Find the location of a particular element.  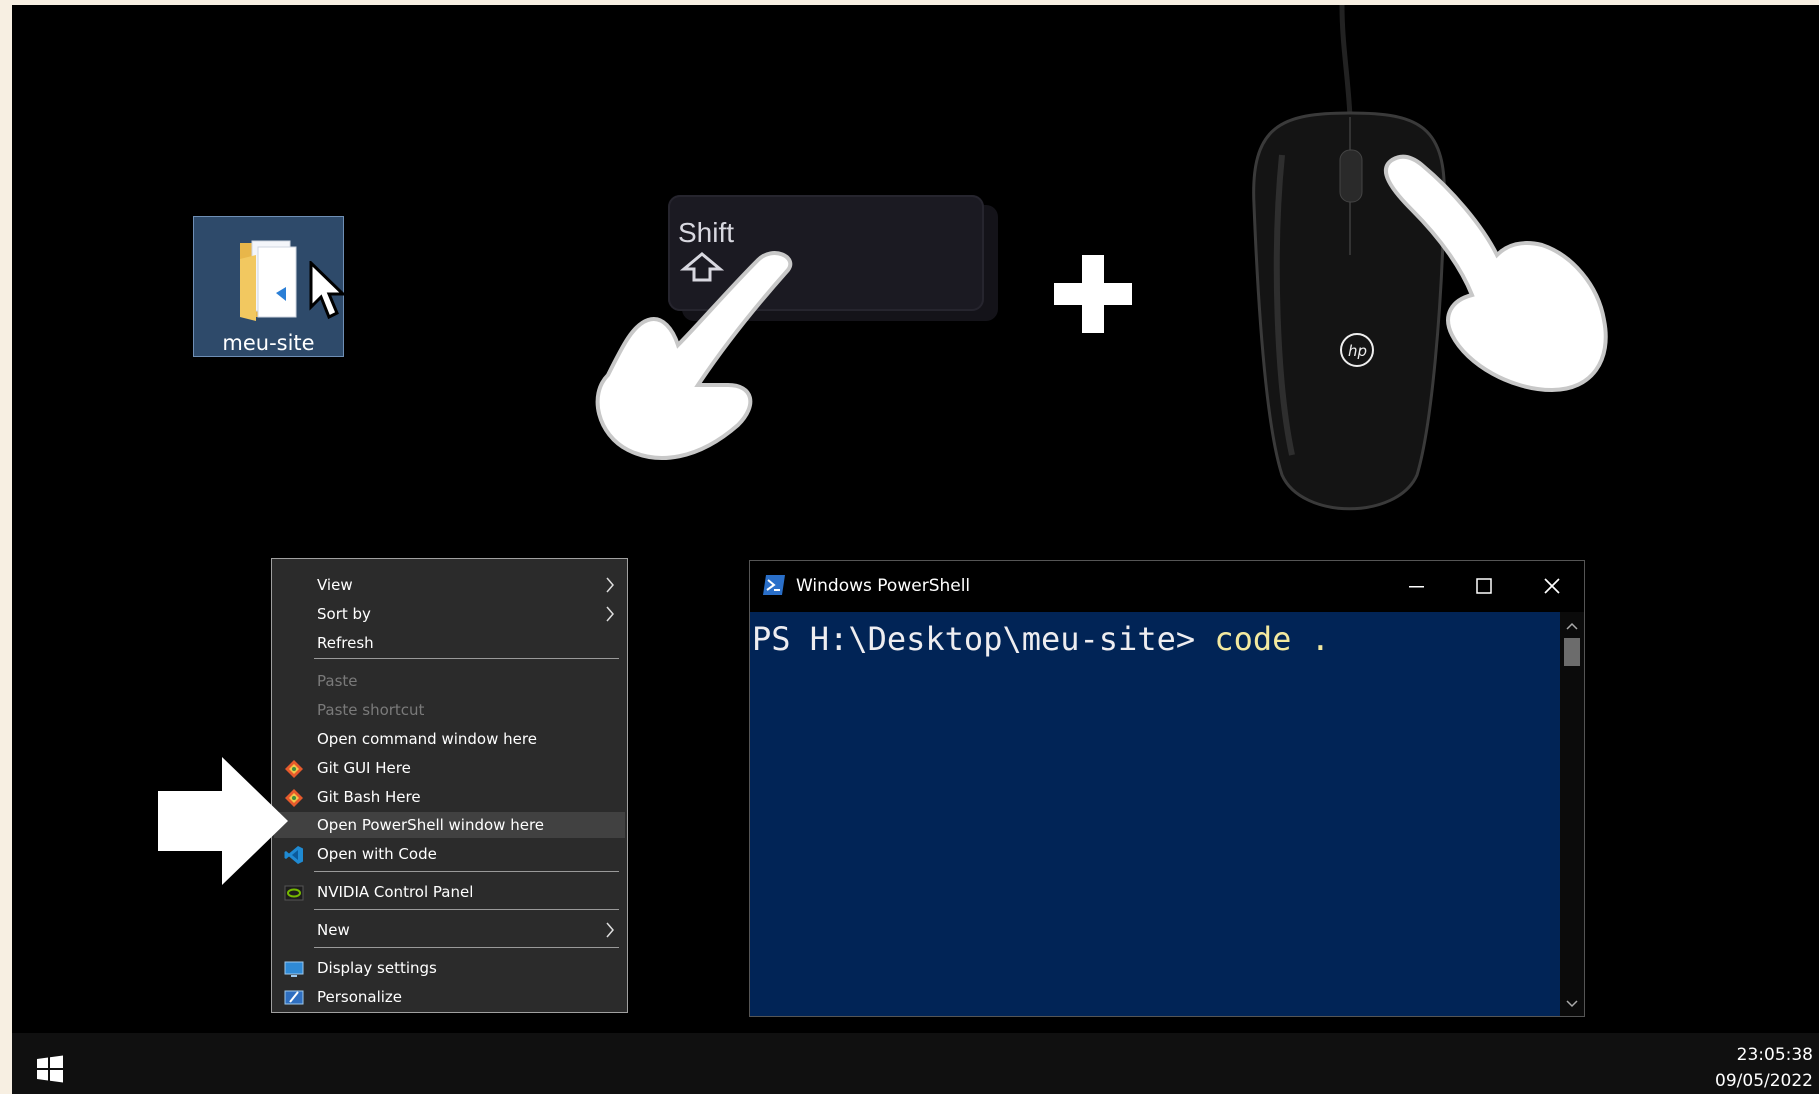

console-line: PS H:\Desktop\meu-site> code . is located at coordinates (1041, 639).